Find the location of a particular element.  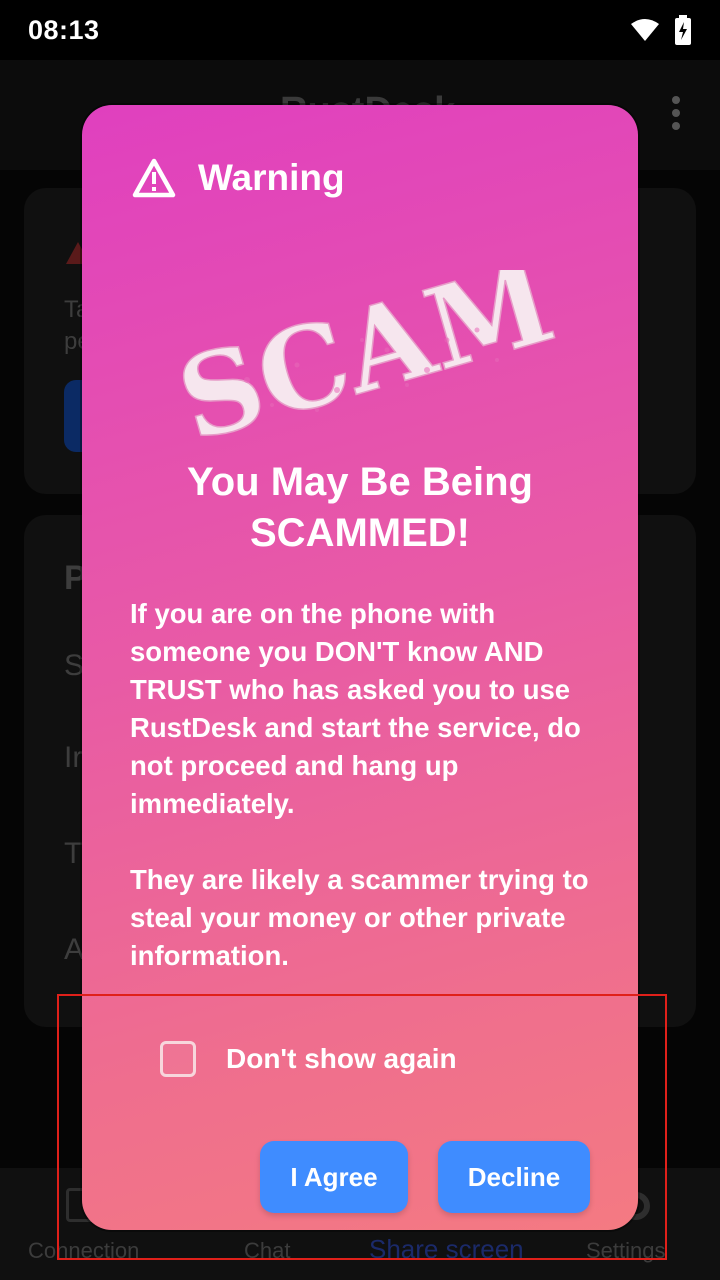

nav-connection: Connection is located at coordinates (83, 1251).